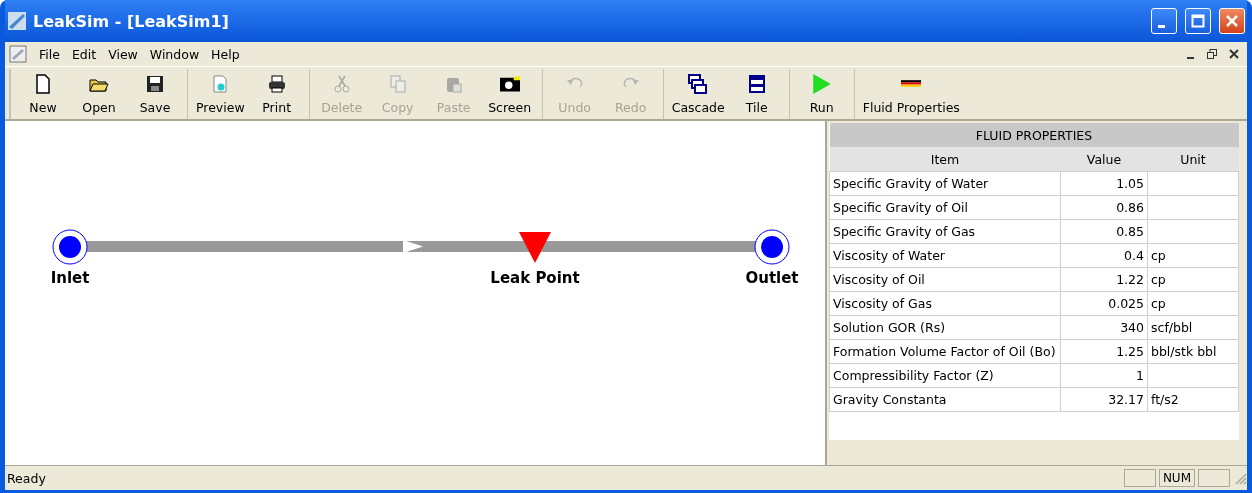 The height and width of the screenshot is (493, 1252). What do you see at coordinates (1104, 255) in the screenshot?
I see `table-cell: 0.4` at bounding box center [1104, 255].